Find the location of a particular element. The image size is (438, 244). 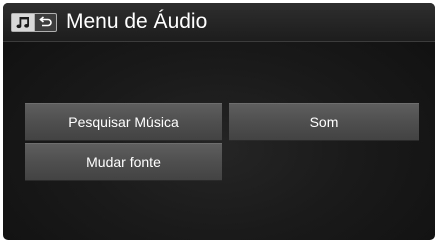

page-title: Menu de Áudio is located at coordinates (137, 21).